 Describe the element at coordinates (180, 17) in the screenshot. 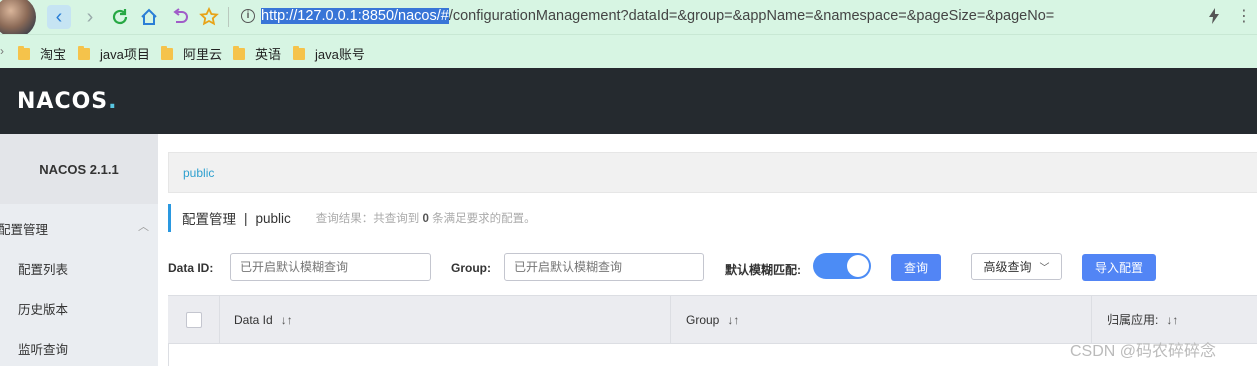

I see `undo-icon` at that location.